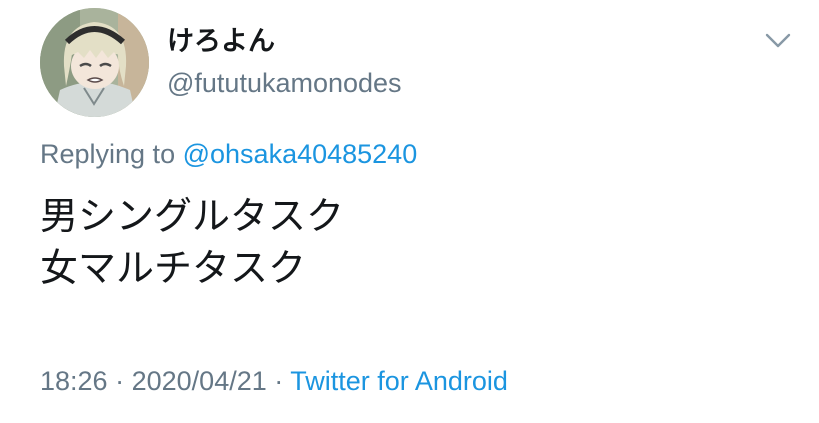 This screenshot has height=423, width=819. Describe the element at coordinates (192, 243) in the screenshot. I see `tweet-text: 男シングルタスク 女マルチタスク` at that location.